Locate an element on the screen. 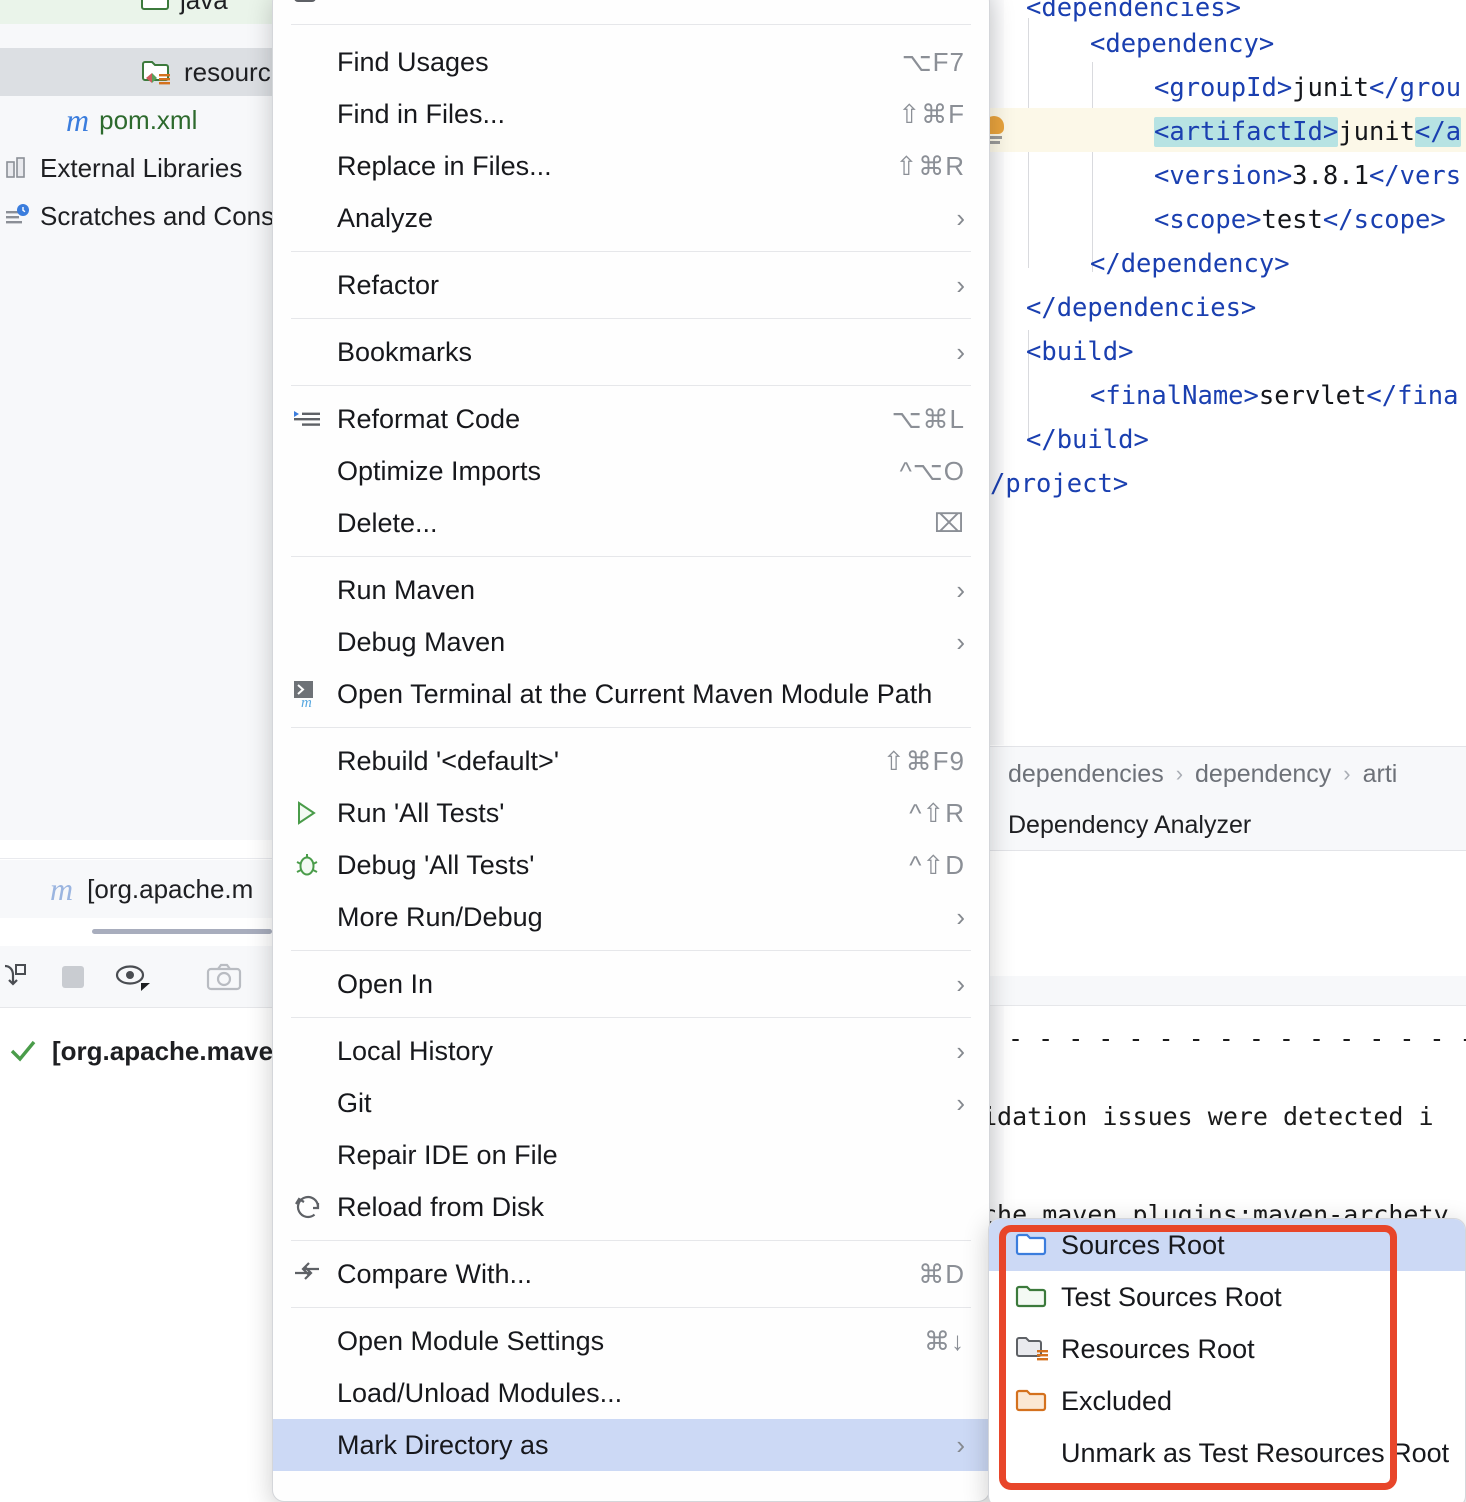 The image size is (1466, 1502). console-toolbar-strip is located at coordinates (1228, 991).